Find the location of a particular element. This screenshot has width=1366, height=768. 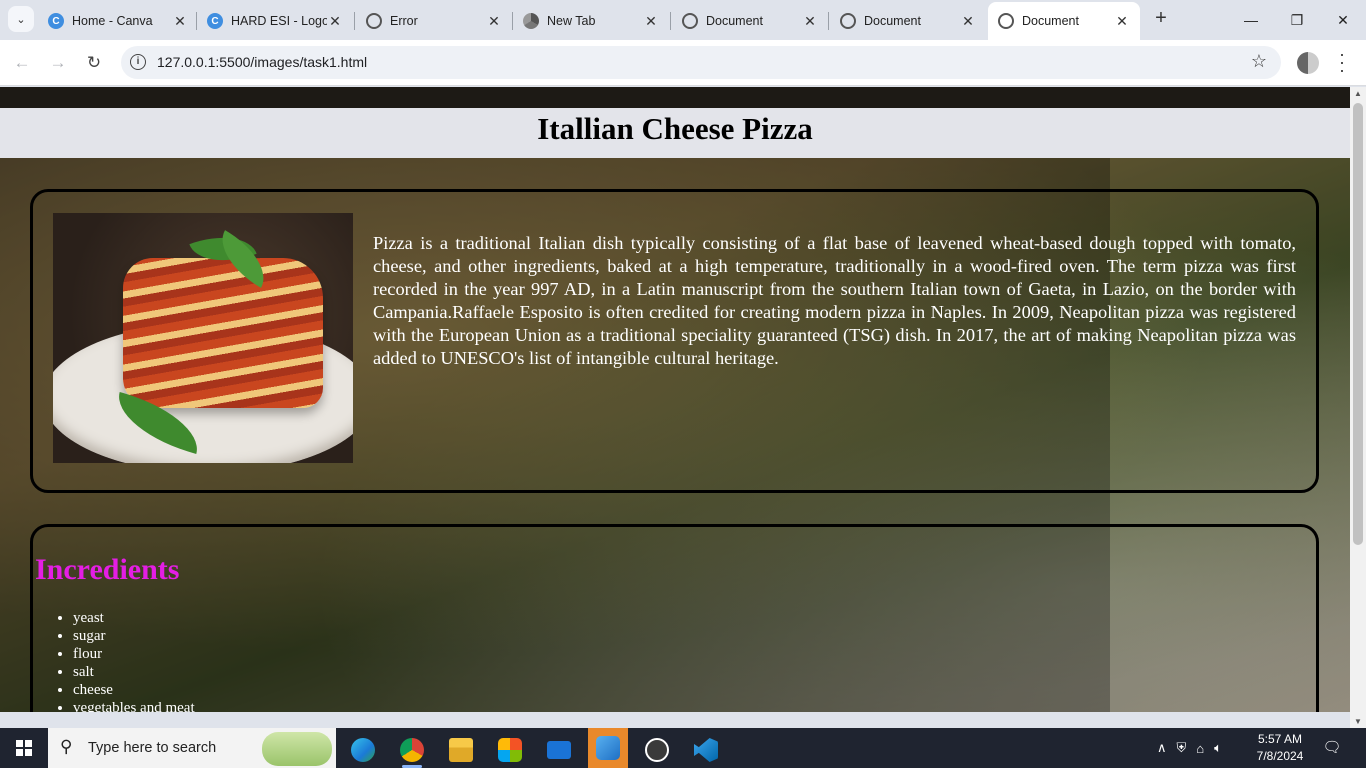

windows-logo-icon is located at coordinates (24, 748).